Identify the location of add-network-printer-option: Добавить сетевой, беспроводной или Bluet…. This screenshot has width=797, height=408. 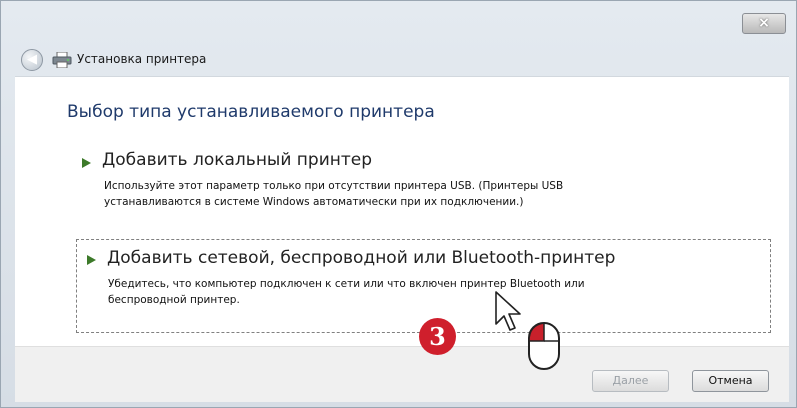
(361, 258).